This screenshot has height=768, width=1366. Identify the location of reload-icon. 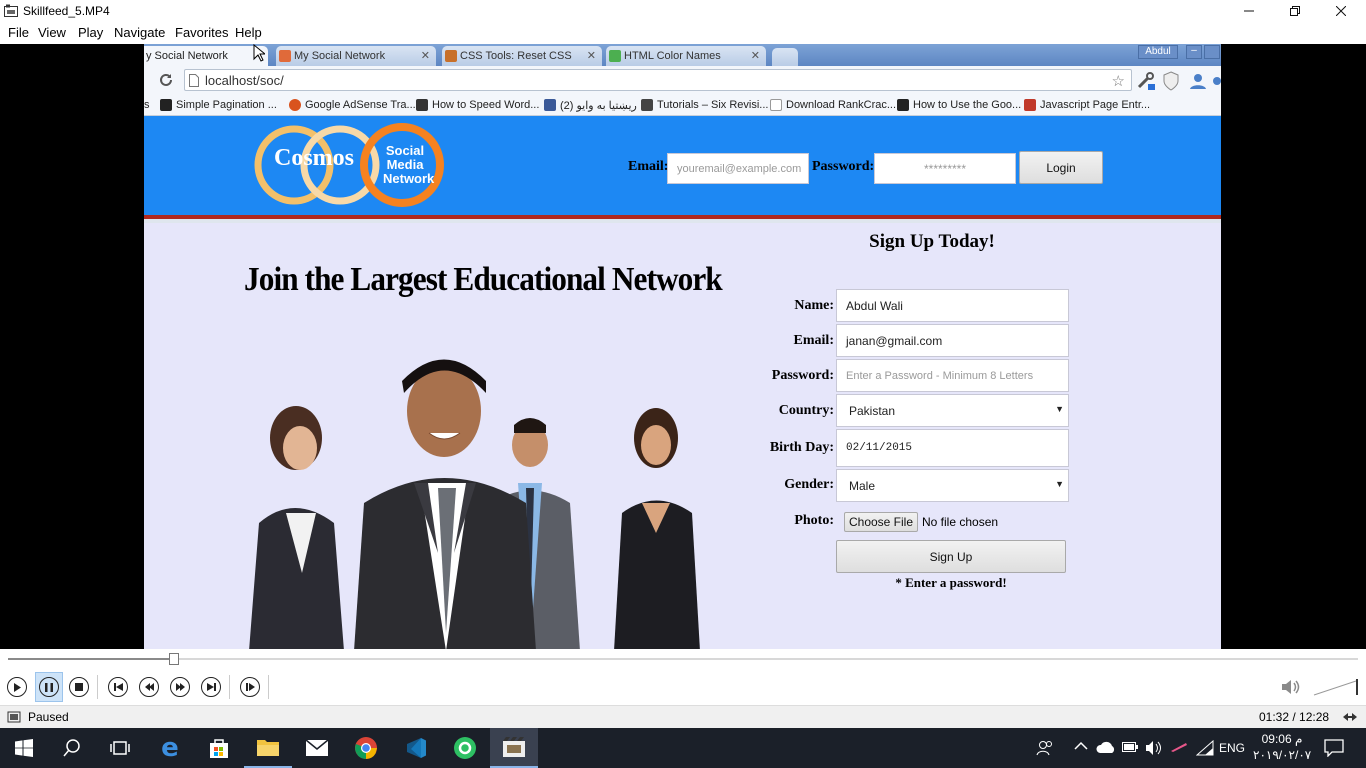
(166, 80).